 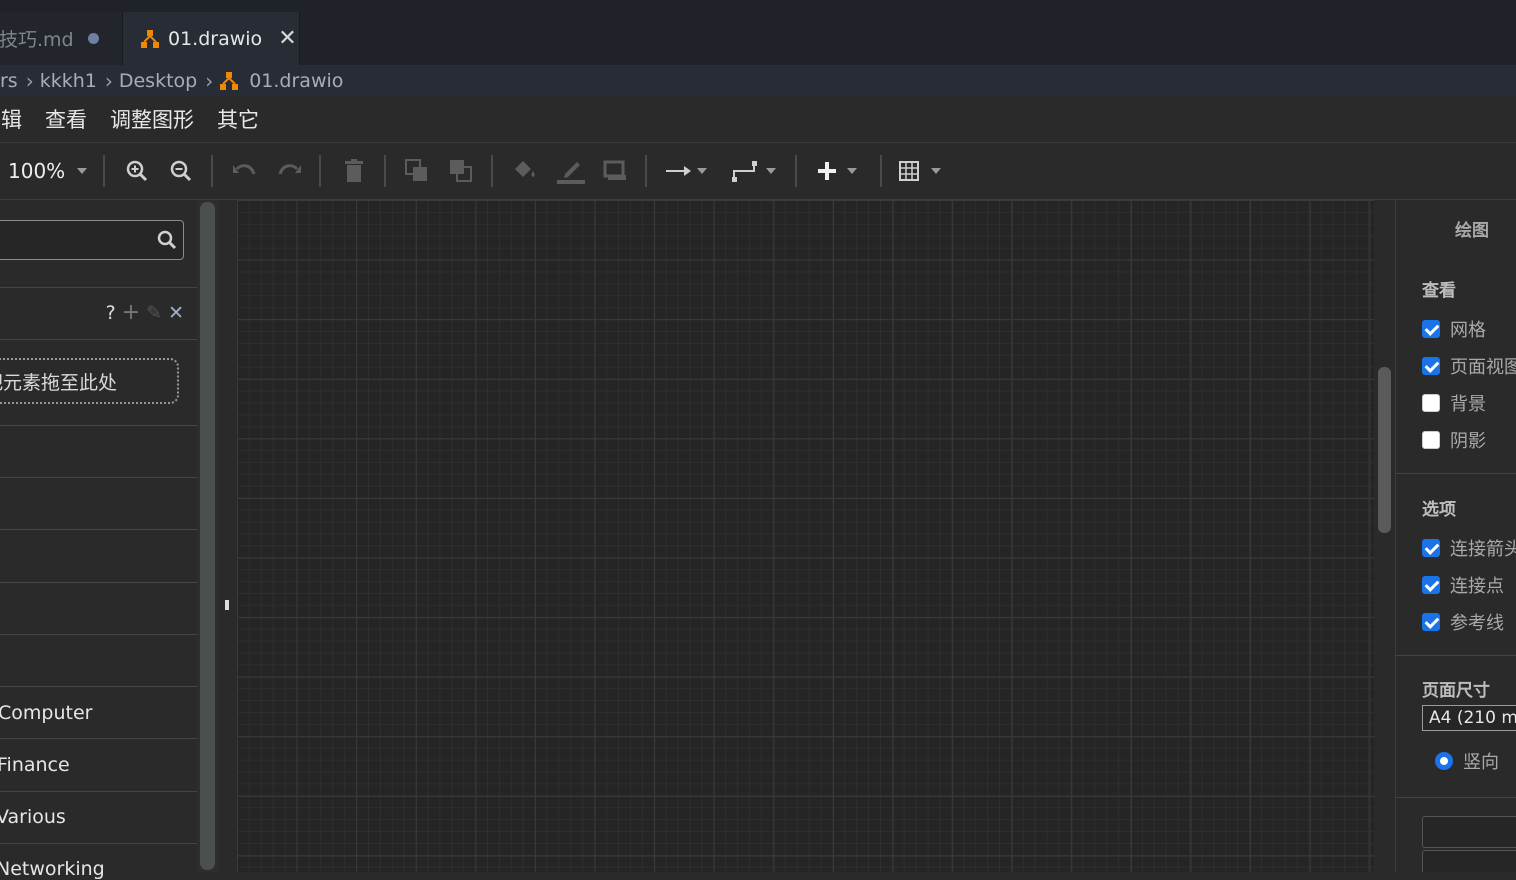 I want to click on option-guides: 参考线, so click(x=1463, y=622).